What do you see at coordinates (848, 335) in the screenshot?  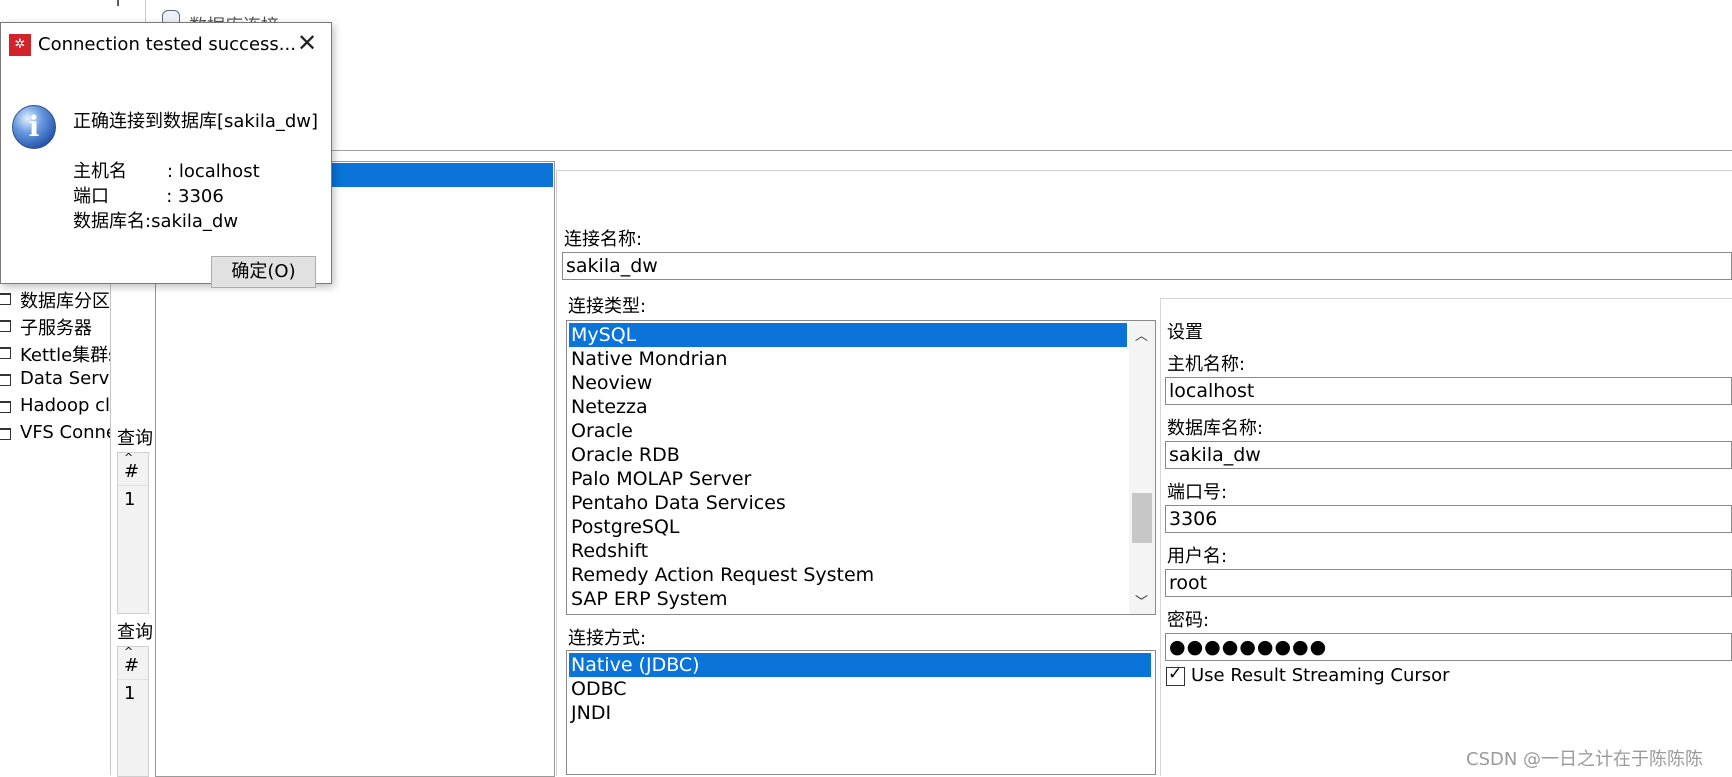 I see `list-item: MySQL` at bounding box center [848, 335].